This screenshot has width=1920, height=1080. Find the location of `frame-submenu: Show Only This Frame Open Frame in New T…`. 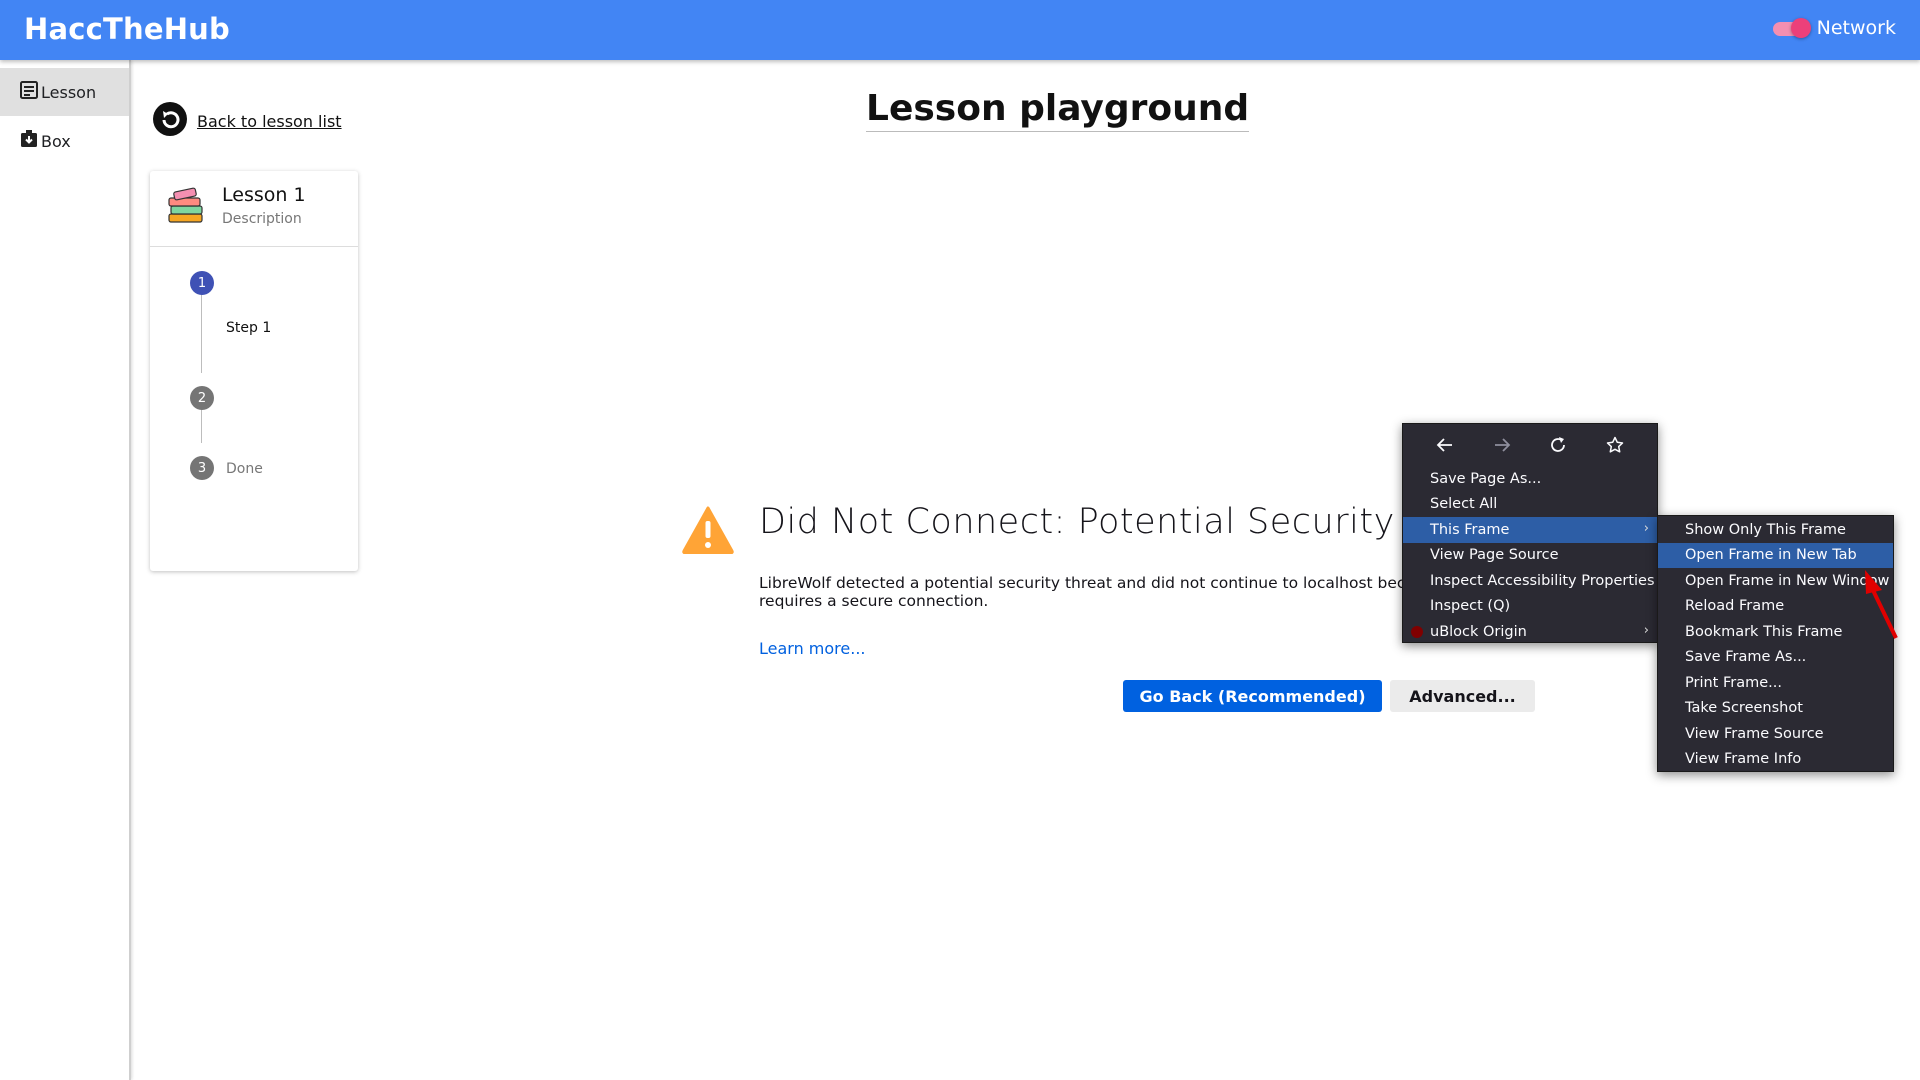

frame-submenu: Show Only This Frame Open Frame in New T… is located at coordinates (1775, 643).